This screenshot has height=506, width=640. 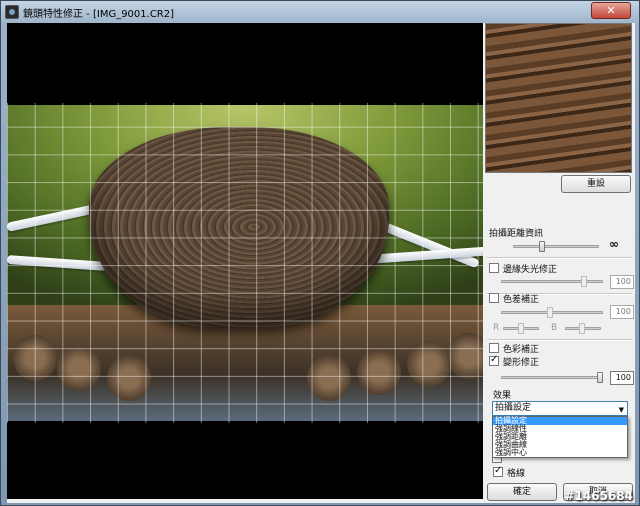 I want to click on effect-label: 效果, so click(x=502, y=396).